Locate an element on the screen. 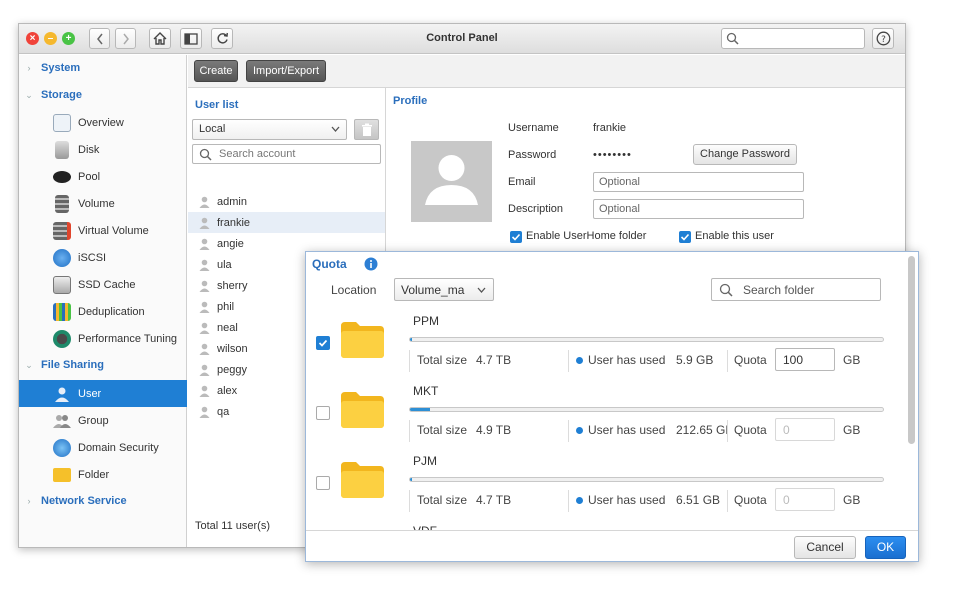  title-bar: × – + Control Panel ? is located at coordinates (462, 39).